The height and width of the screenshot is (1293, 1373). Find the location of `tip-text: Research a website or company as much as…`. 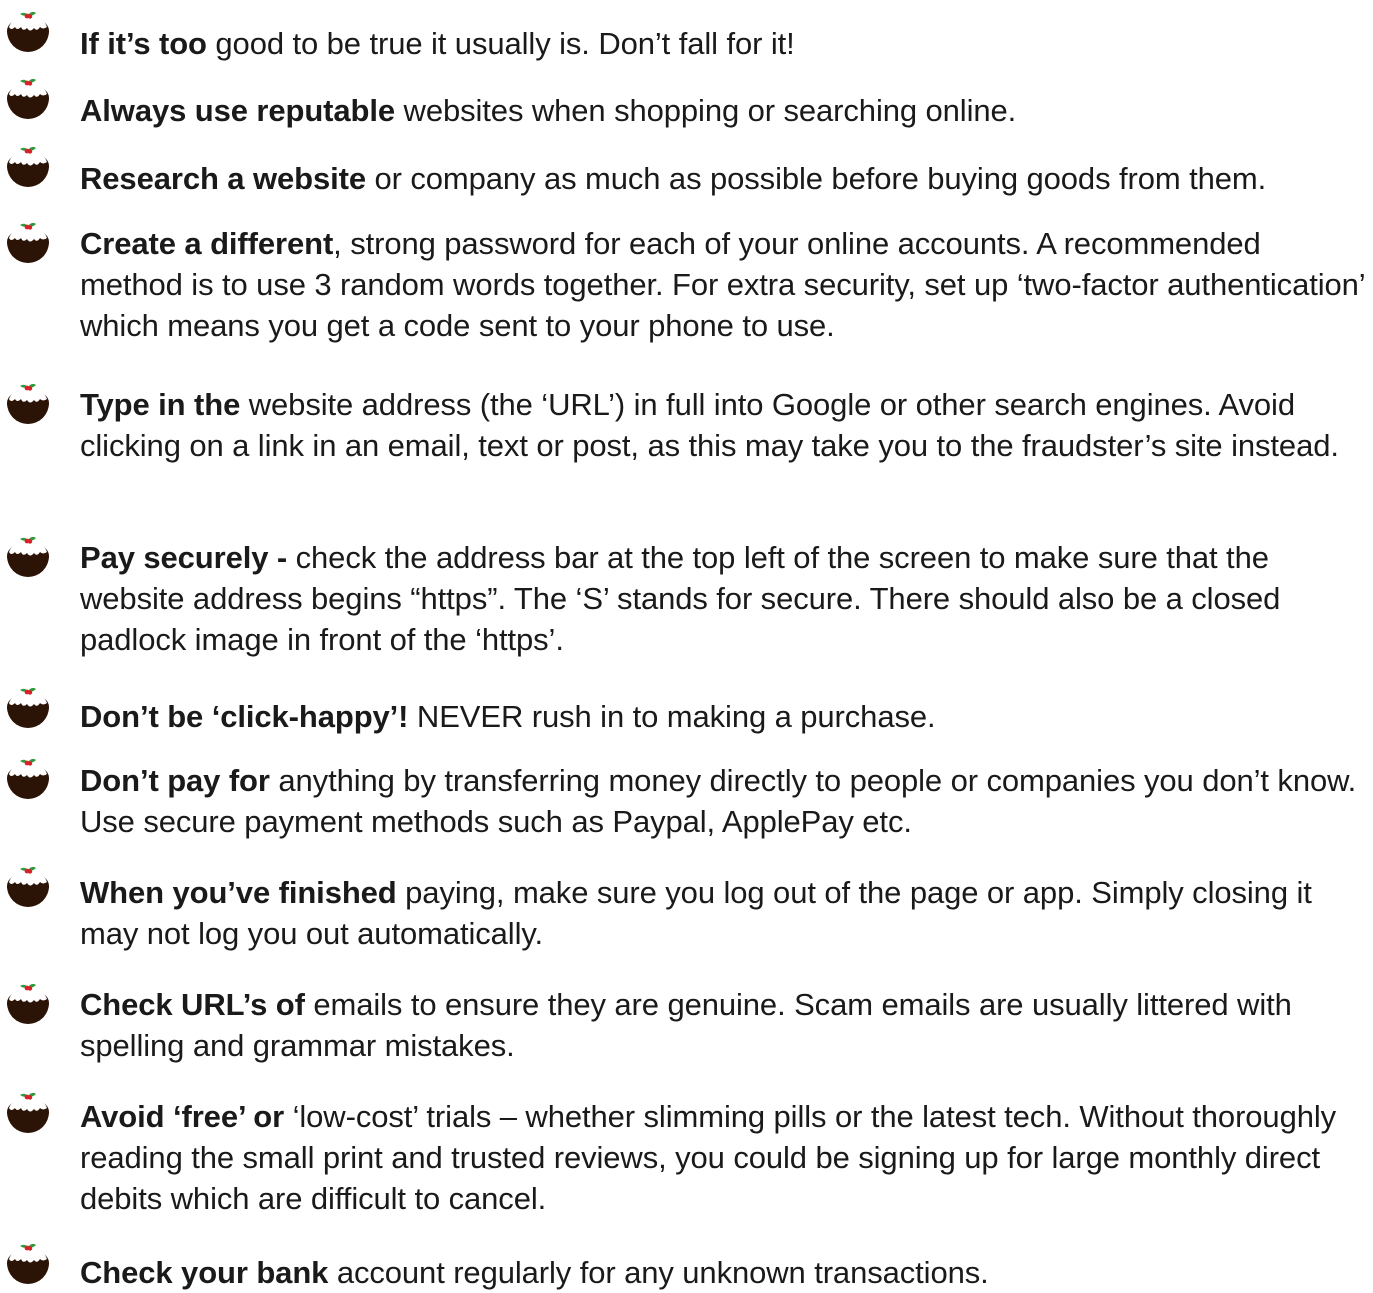

tip-text: Research a website or company as much as… is located at coordinates (725, 178).